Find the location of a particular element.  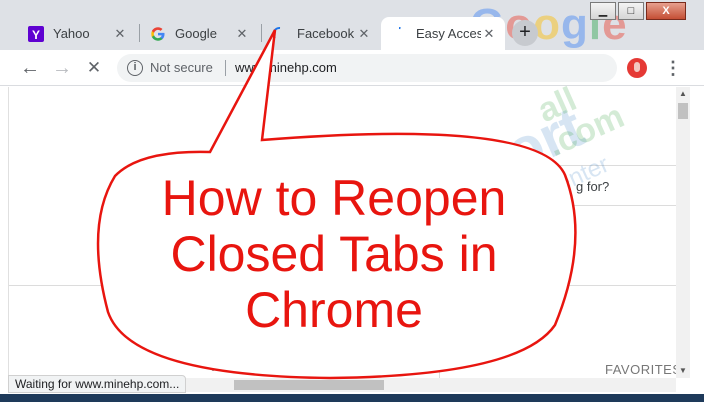

callout-line-2: Closed Tabs in is located at coordinates (334, 254).